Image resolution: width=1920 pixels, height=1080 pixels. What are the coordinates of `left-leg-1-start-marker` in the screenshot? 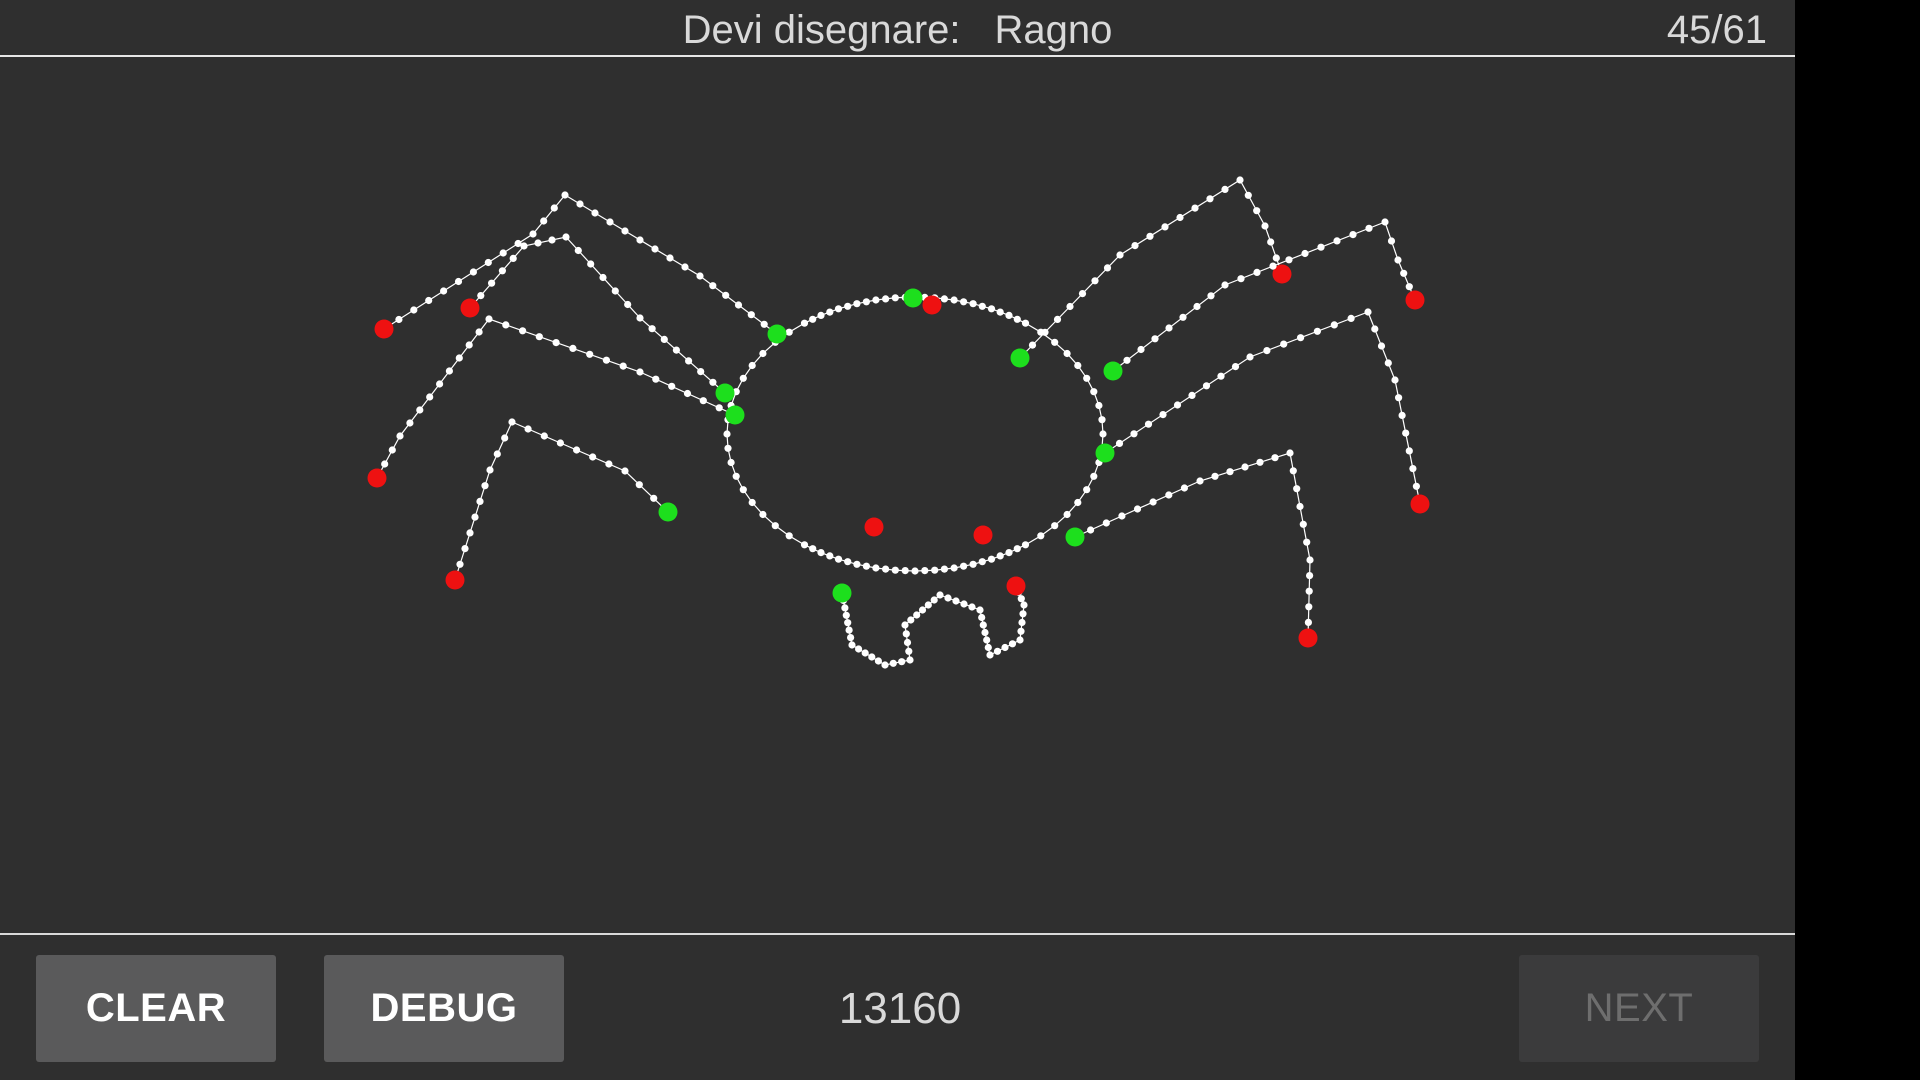 It's located at (777, 334).